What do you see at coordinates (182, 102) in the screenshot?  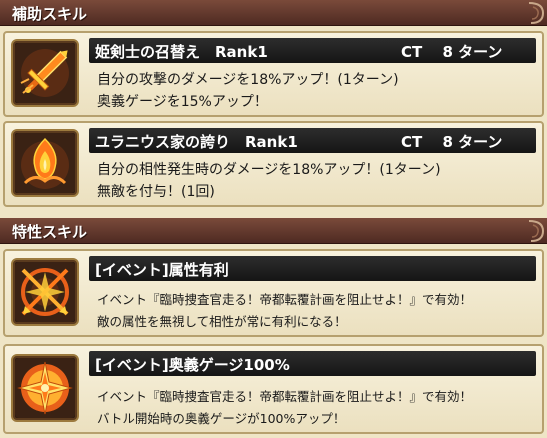 I see `skill-description-line: 奥義ゲージを15%アップ！` at bounding box center [182, 102].